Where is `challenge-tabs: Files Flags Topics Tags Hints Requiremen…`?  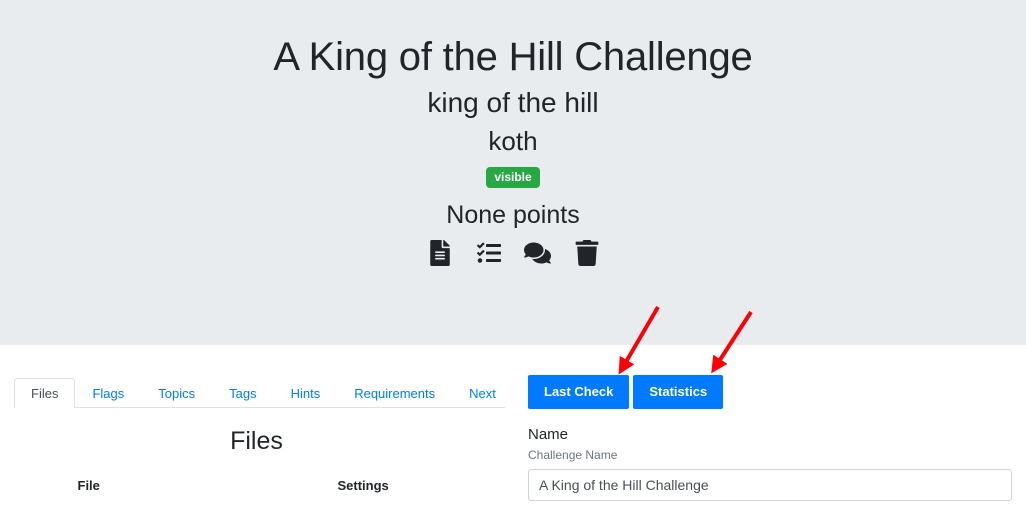 challenge-tabs: Files Flags Topics Tags Hints Requiremen… is located at coordinates (259, 391).